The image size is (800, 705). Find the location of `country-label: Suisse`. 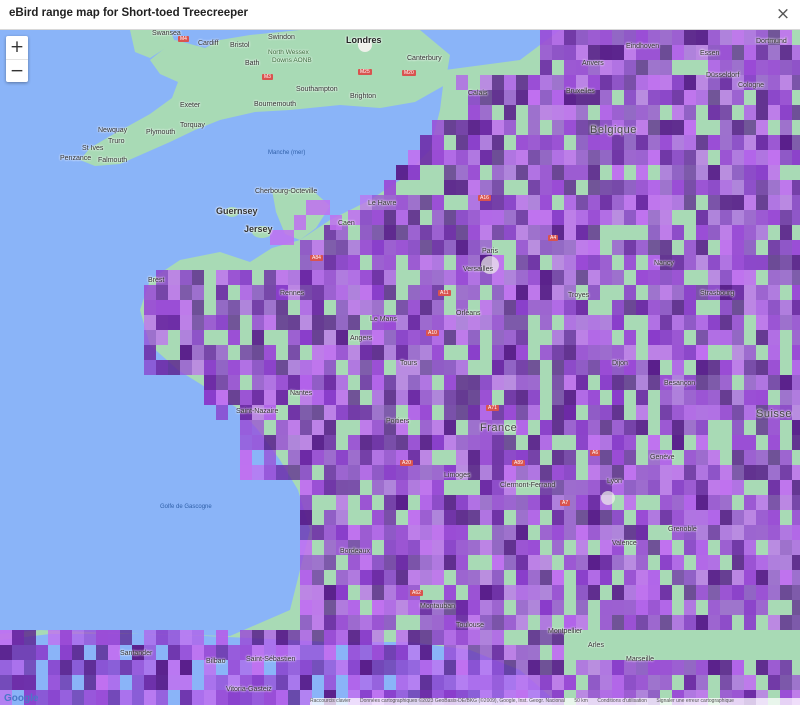

country-label: Suisse is located at coordinates (774, 414).